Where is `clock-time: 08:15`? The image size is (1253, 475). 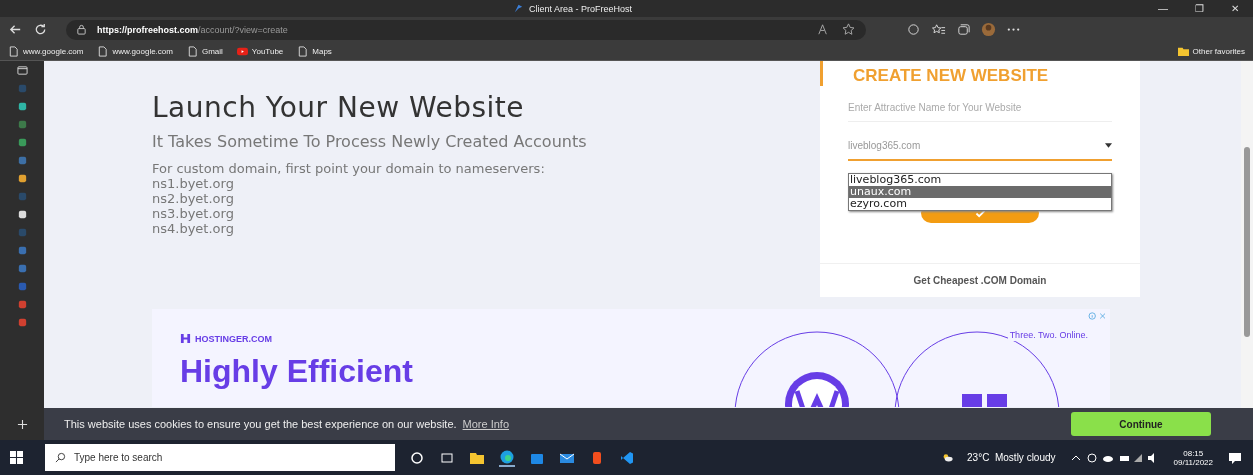
clock-time: 08:15 is located at coordinates (1193, 453).